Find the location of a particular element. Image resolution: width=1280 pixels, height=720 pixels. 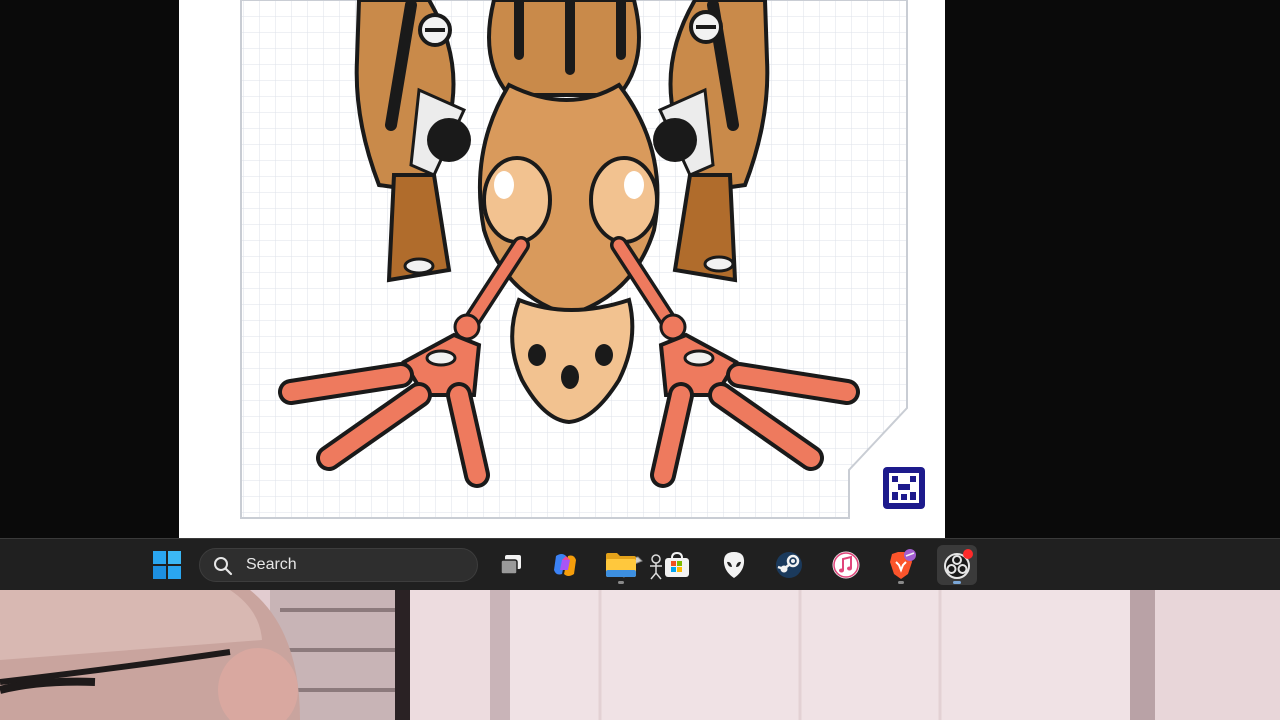

file-explorer-button is located at coordinates (621, 565).